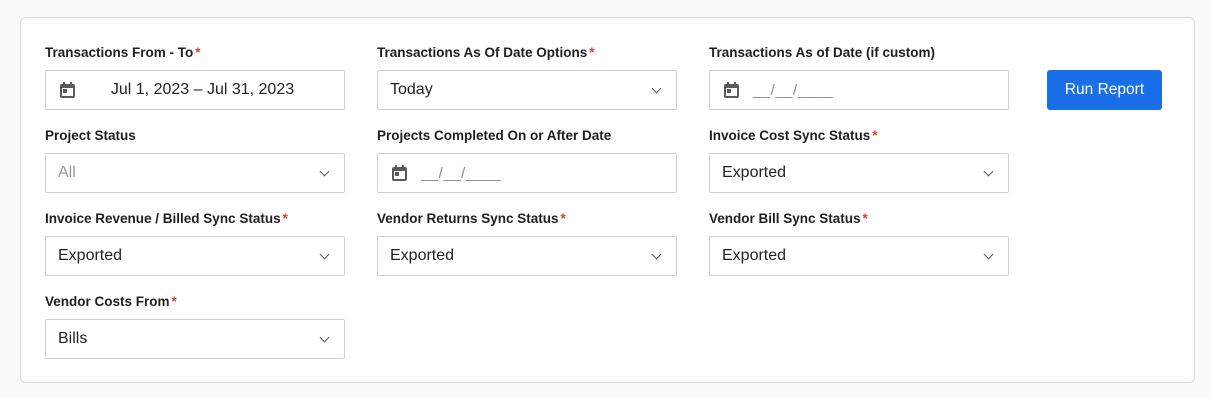  What do you see at coordinates (859, 173) in the screenshot?
I see `invoice-cost-sync-select: Exported` at bounding box center [859, 173].